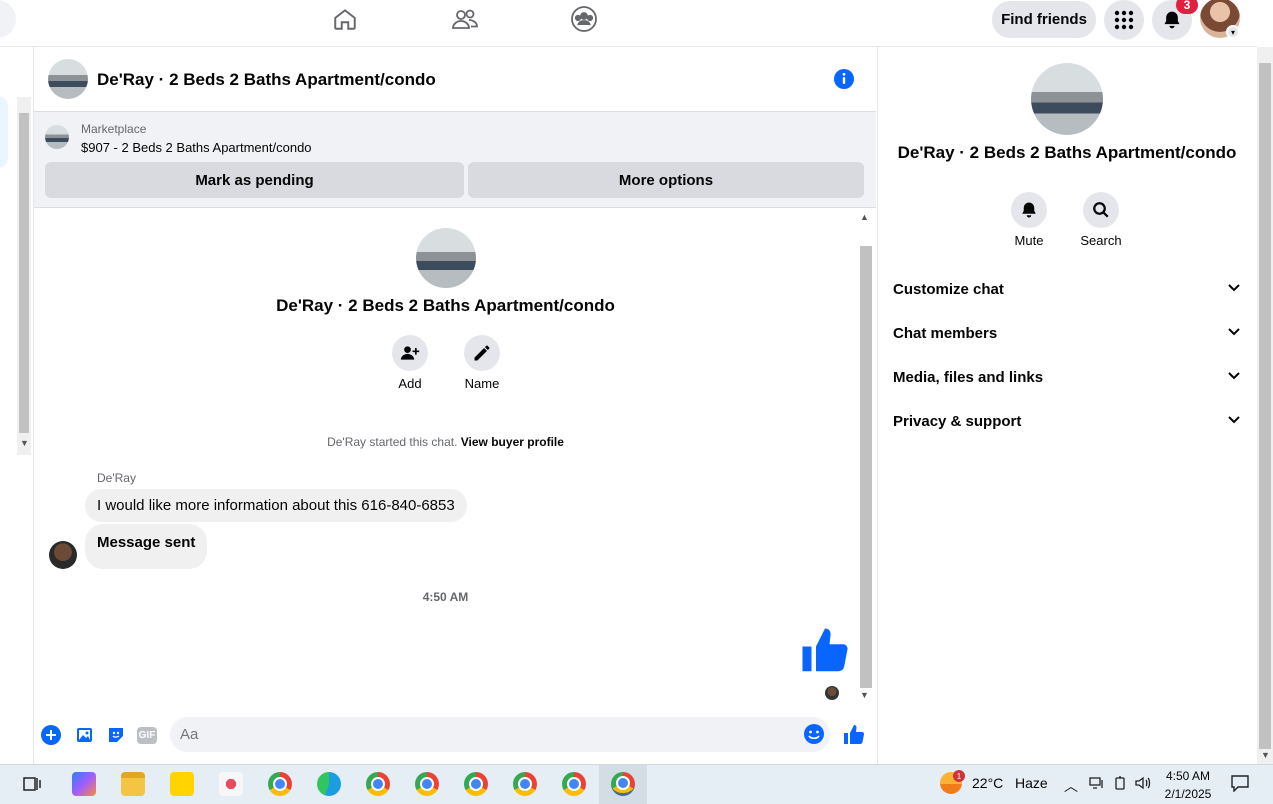 This screenshot has height=804, width=1273. I want to click on clock-date: 2/1/2025, so click(1188, 794).